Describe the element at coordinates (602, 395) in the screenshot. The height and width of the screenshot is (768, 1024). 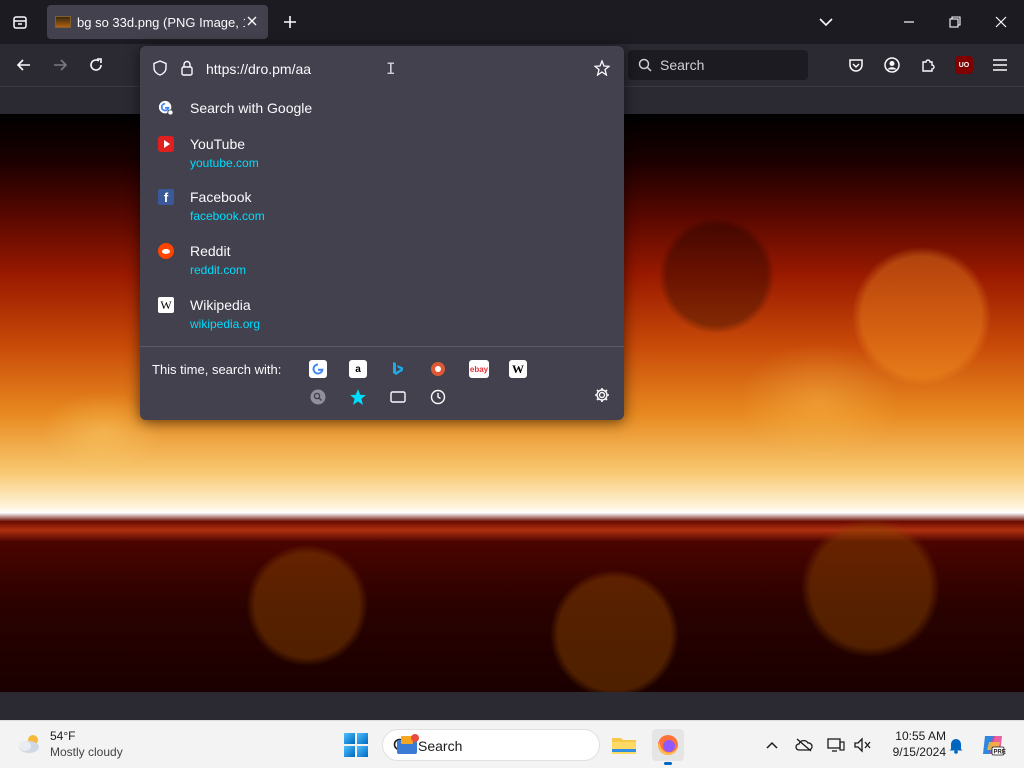
I see `gear-icon` at that location.